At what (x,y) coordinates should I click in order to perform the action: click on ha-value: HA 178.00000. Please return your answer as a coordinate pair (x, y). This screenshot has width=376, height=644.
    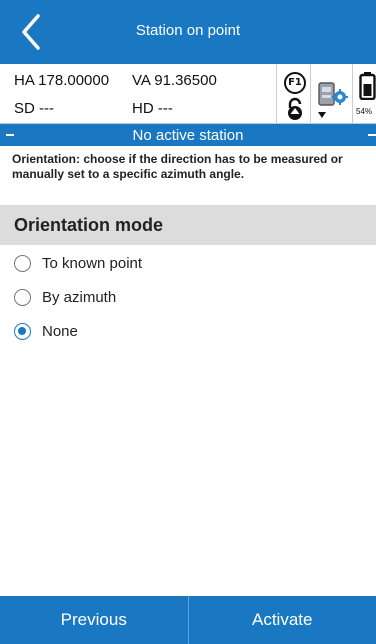
    Looking at the image, I should click on (62, 80).